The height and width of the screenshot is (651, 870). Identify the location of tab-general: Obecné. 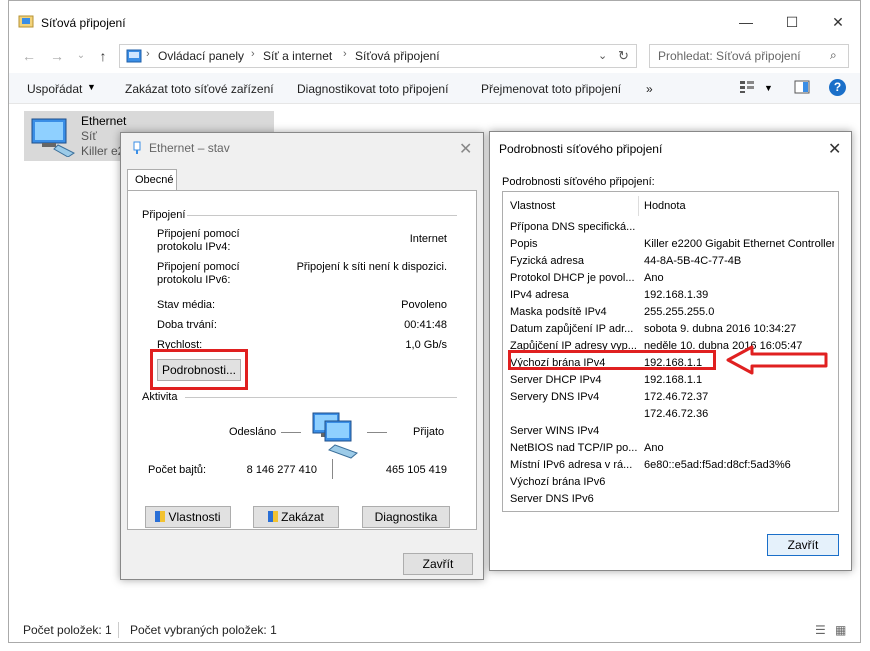
(152, 180).